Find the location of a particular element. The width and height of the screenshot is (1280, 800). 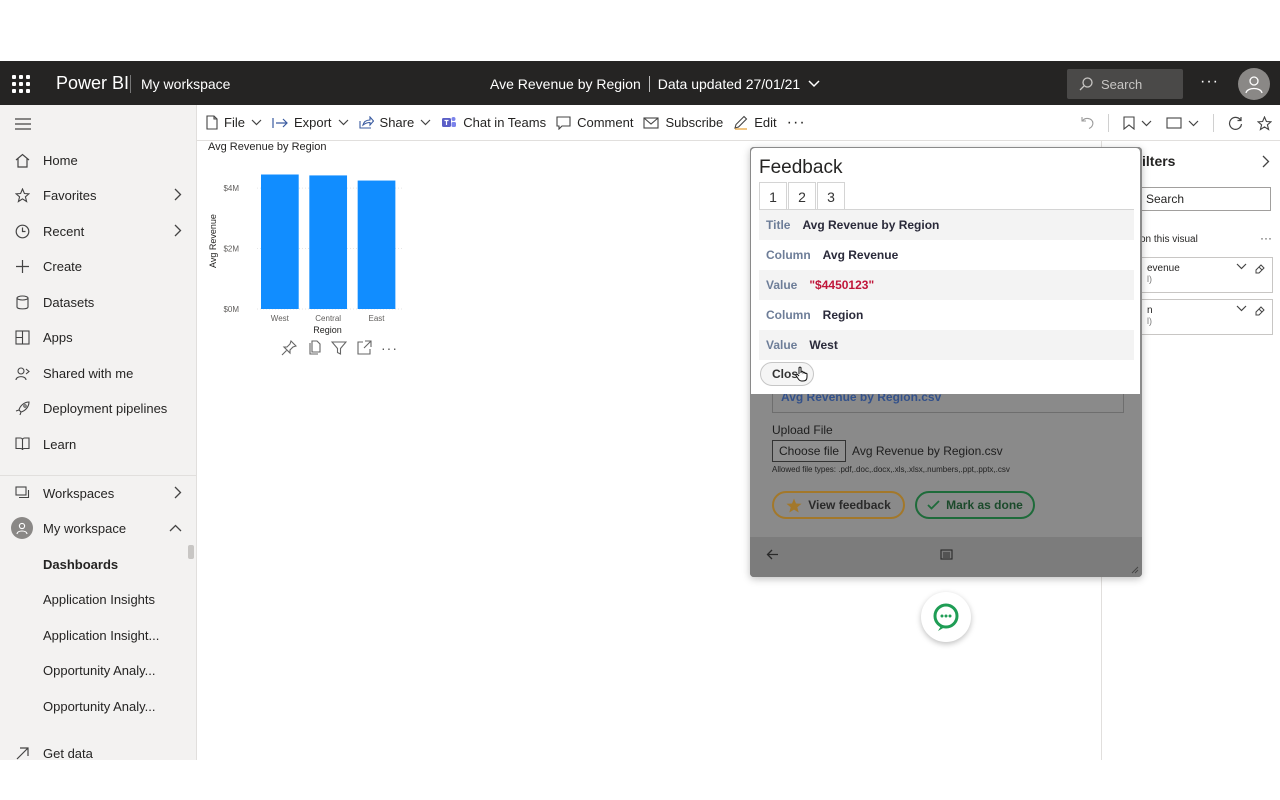

workspace-breadcrumb: My workspace is located at coordinates (185, 84).